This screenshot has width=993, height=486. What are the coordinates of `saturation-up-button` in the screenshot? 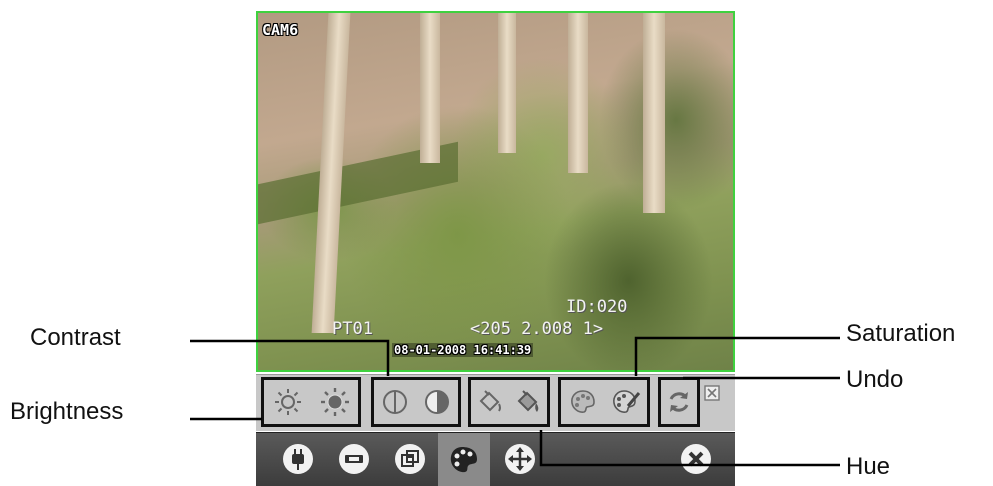 It's located at (626, 402).